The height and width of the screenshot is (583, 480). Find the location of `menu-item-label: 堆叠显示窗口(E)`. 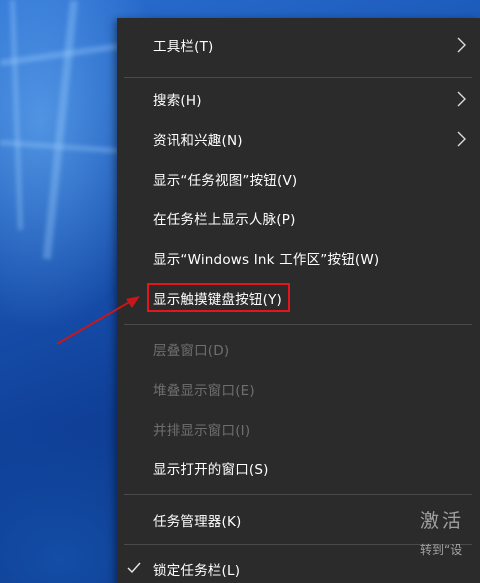

menu-item-label: 堆叠显示窗口(E) is located at coordinates (204, 391).